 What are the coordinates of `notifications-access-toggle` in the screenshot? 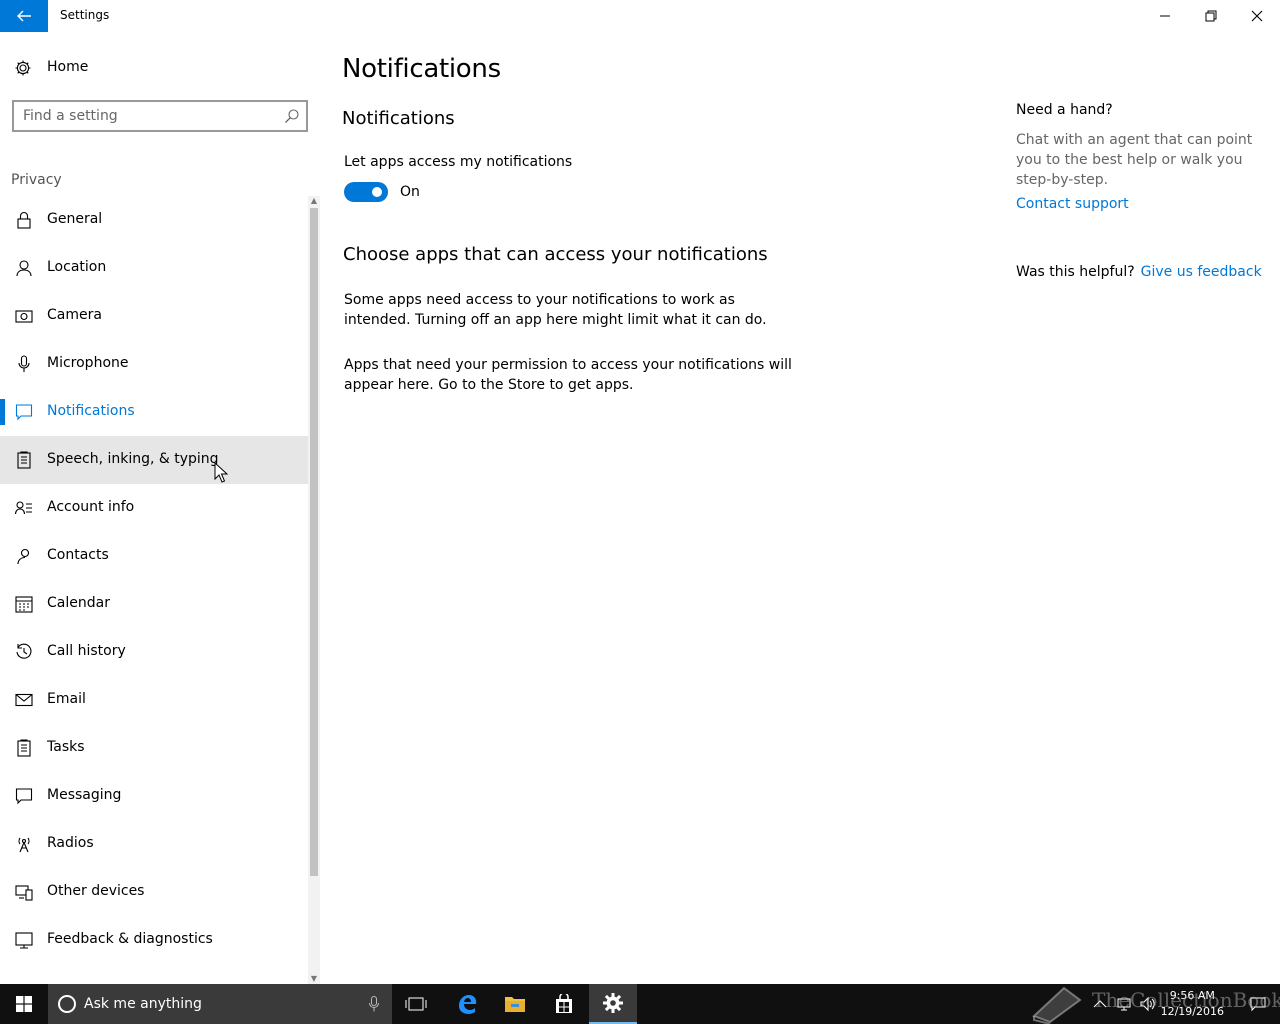 It's located at (366, 192).